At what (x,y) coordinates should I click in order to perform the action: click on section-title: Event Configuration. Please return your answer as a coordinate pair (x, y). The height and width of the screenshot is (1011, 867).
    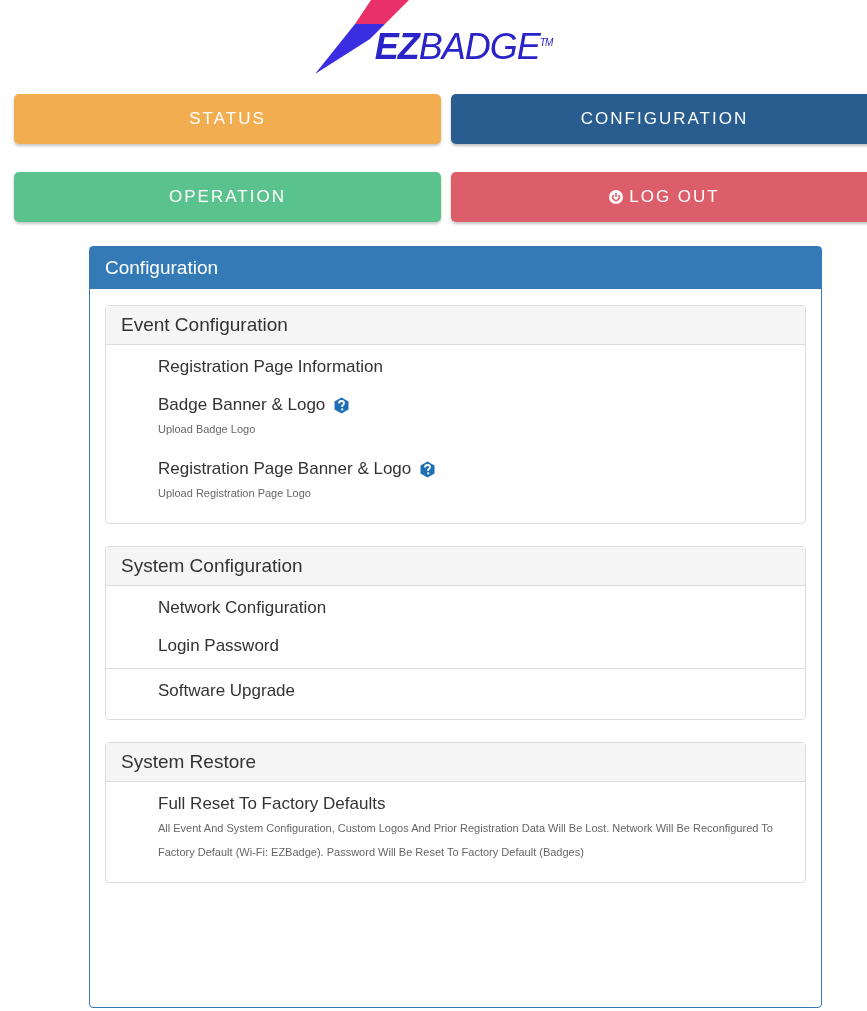
    Looking at the image, I should click on (204, 324).